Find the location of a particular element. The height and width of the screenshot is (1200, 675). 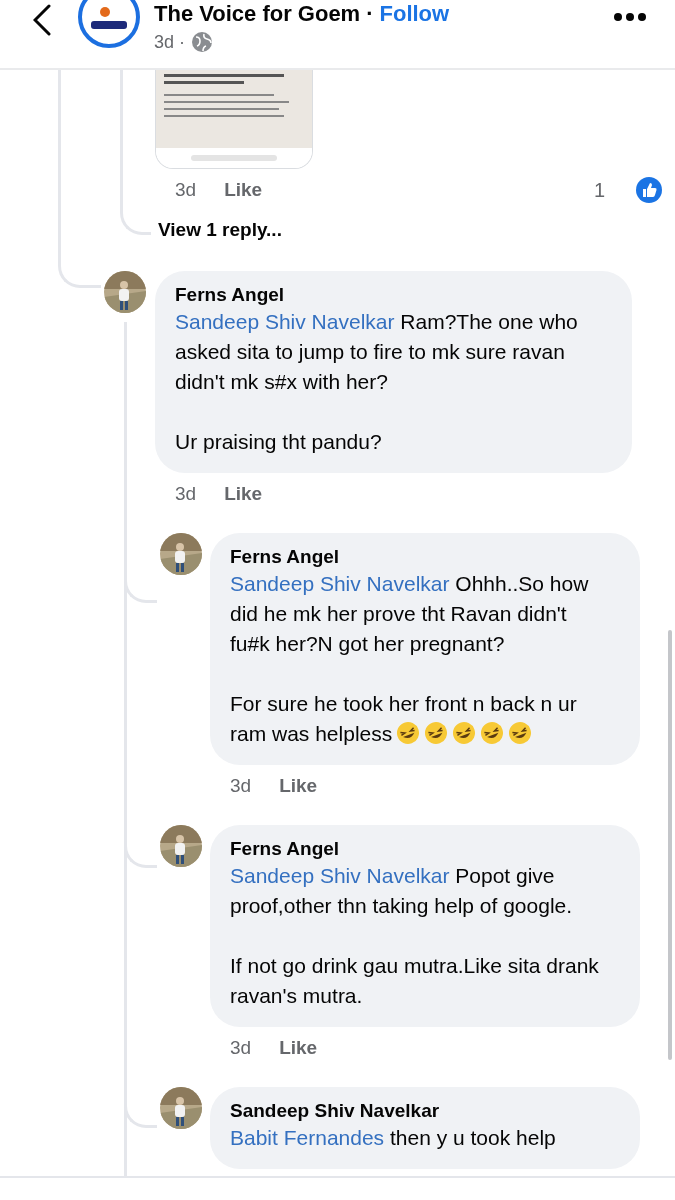

page-logo is located at coordinates (109, 24).